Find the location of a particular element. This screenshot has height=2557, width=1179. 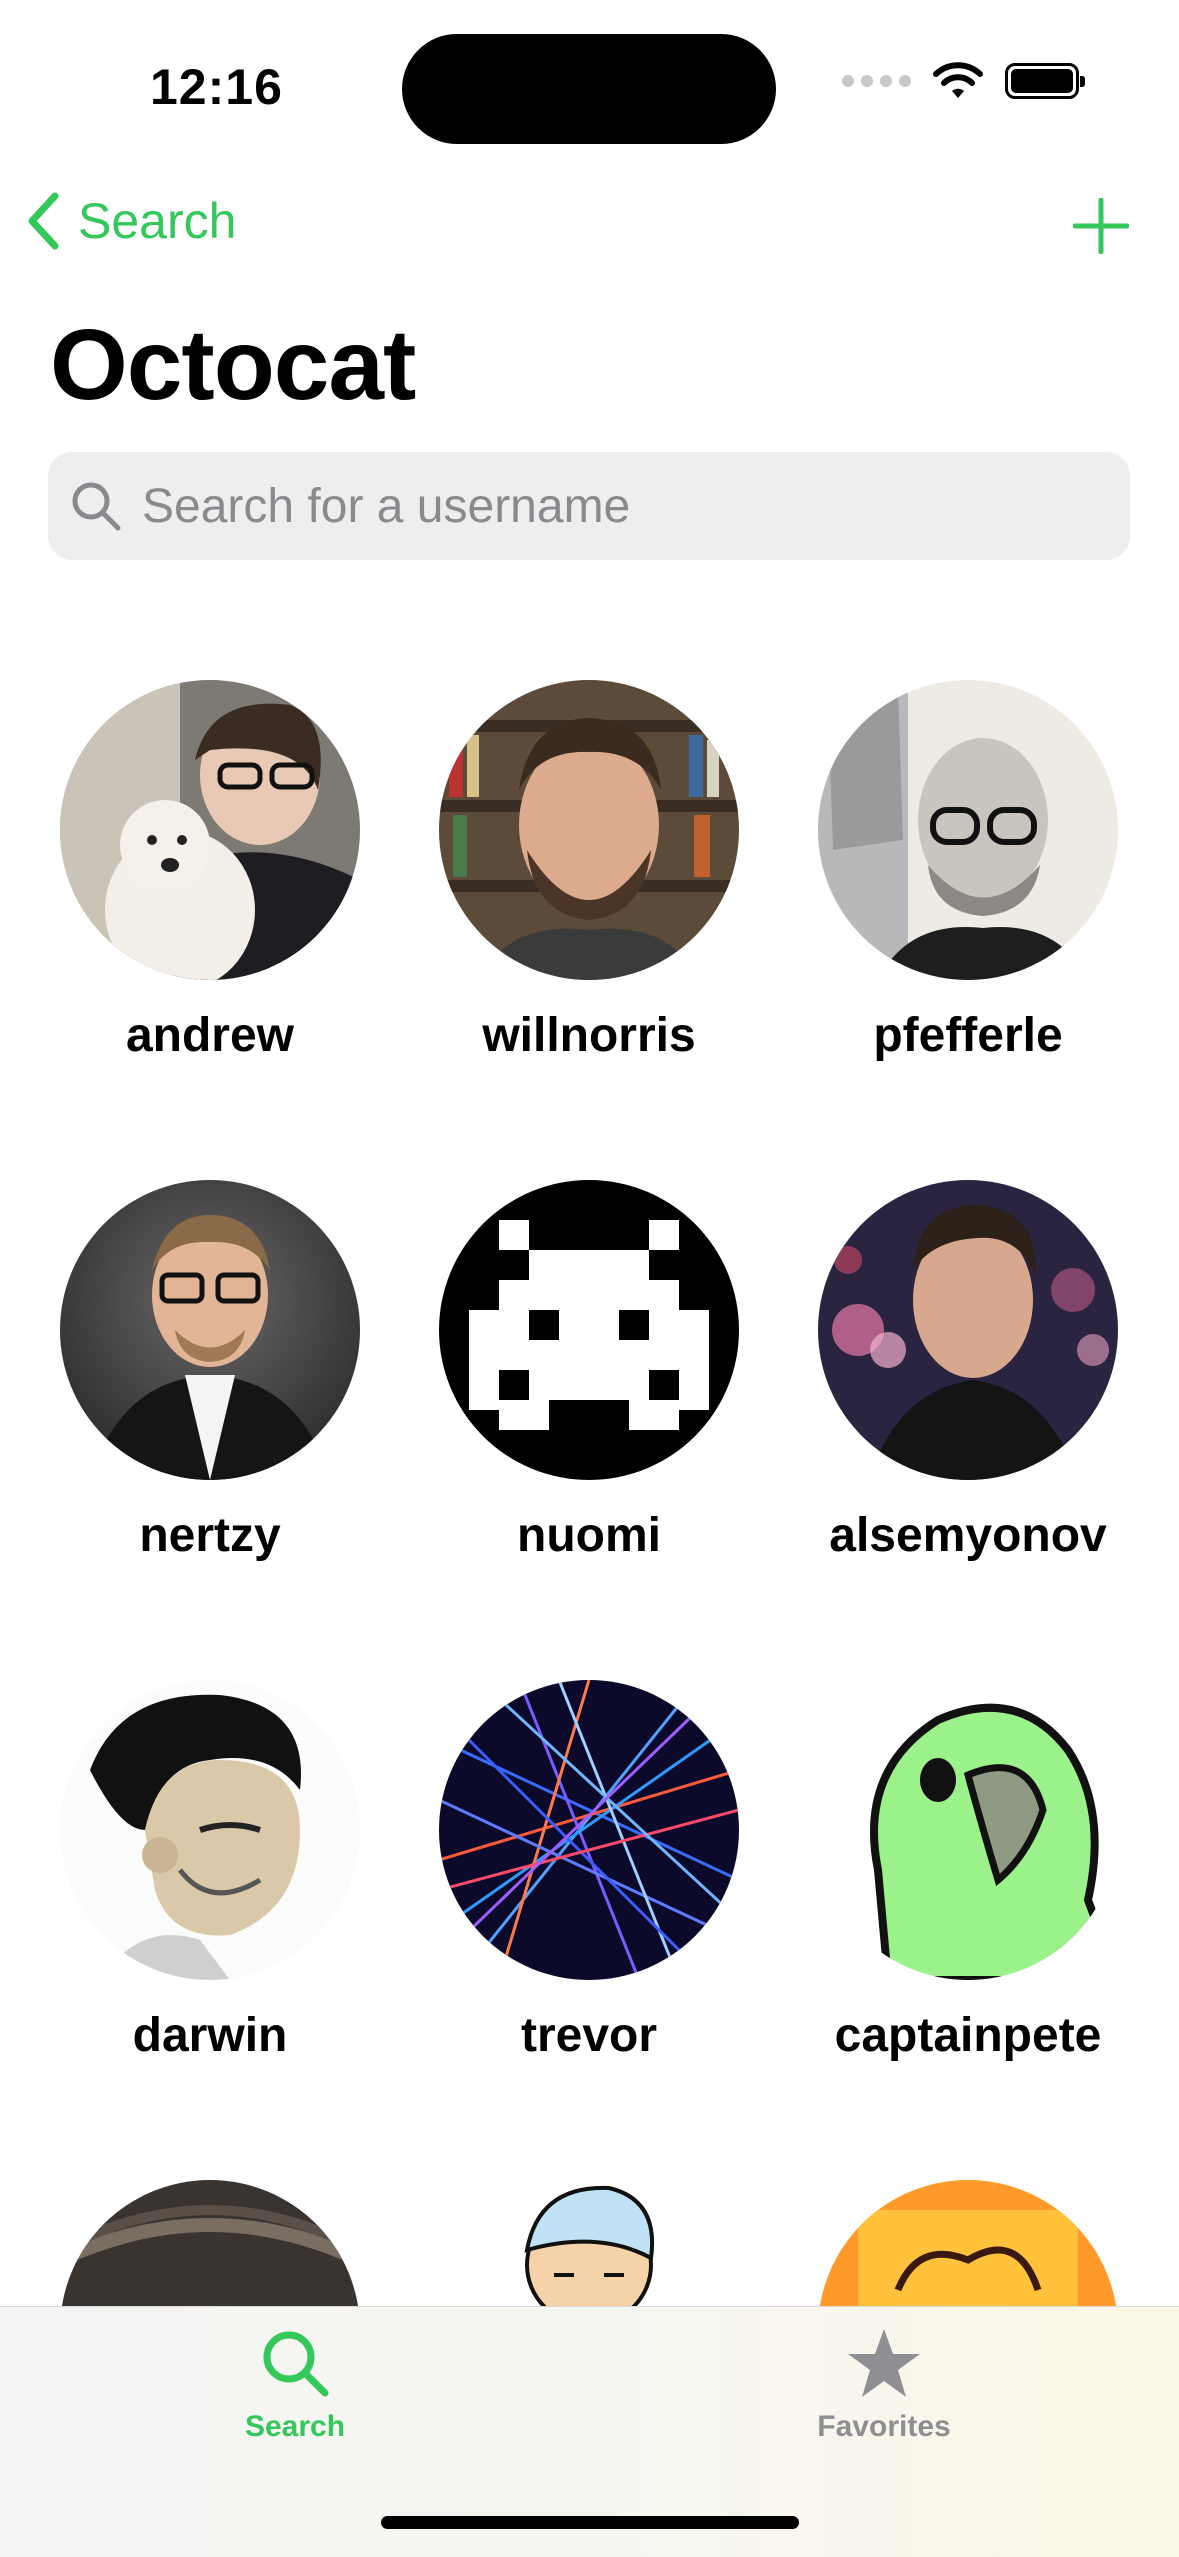

user-card-pfefferle: pfefferle is located at coordinates (968, 871).